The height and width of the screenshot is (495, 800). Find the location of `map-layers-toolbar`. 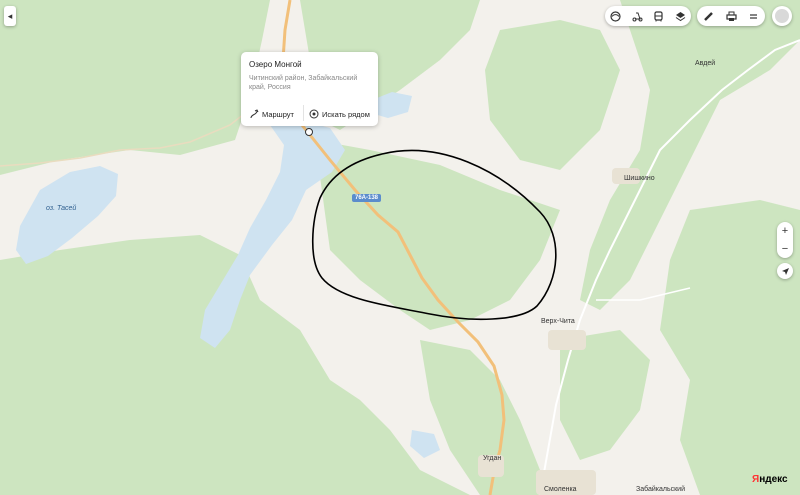

map-layers-toolbar is located at coordinates (648, 16).